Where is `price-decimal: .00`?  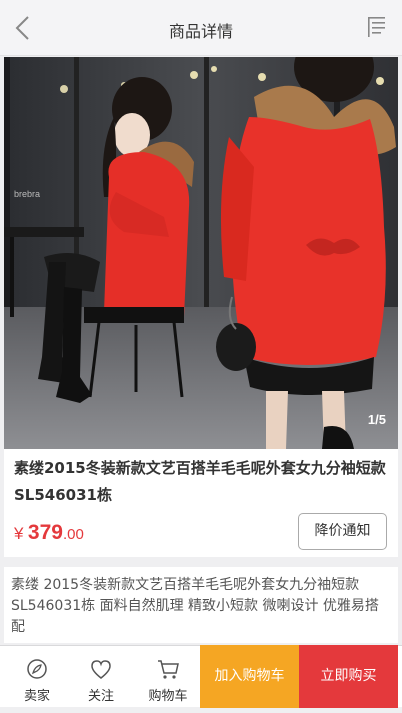
price-decimal: .00 is located at coordinates (73, 534).